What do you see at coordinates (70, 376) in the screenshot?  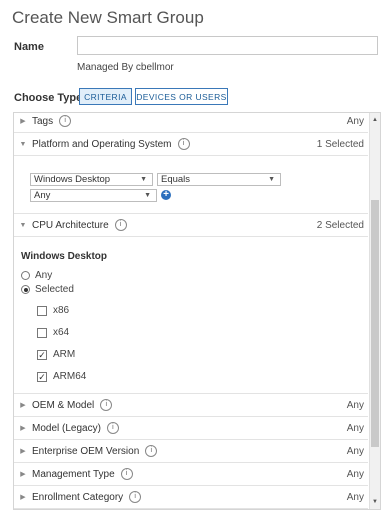 I see `checkbox-label: ARM64` at bounding box center [70, 376].